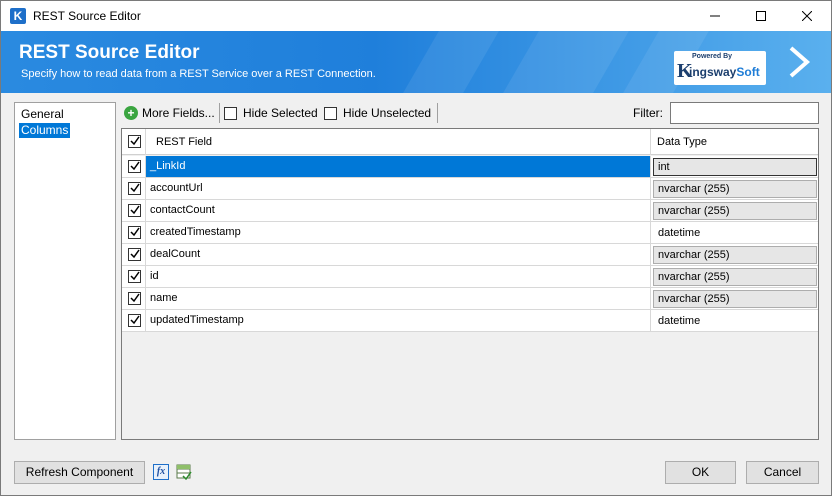  What do you see at coordinates (398, 276) in the screenshot?
I see `rest-field-cell: id` at bounding box center [398, 276].